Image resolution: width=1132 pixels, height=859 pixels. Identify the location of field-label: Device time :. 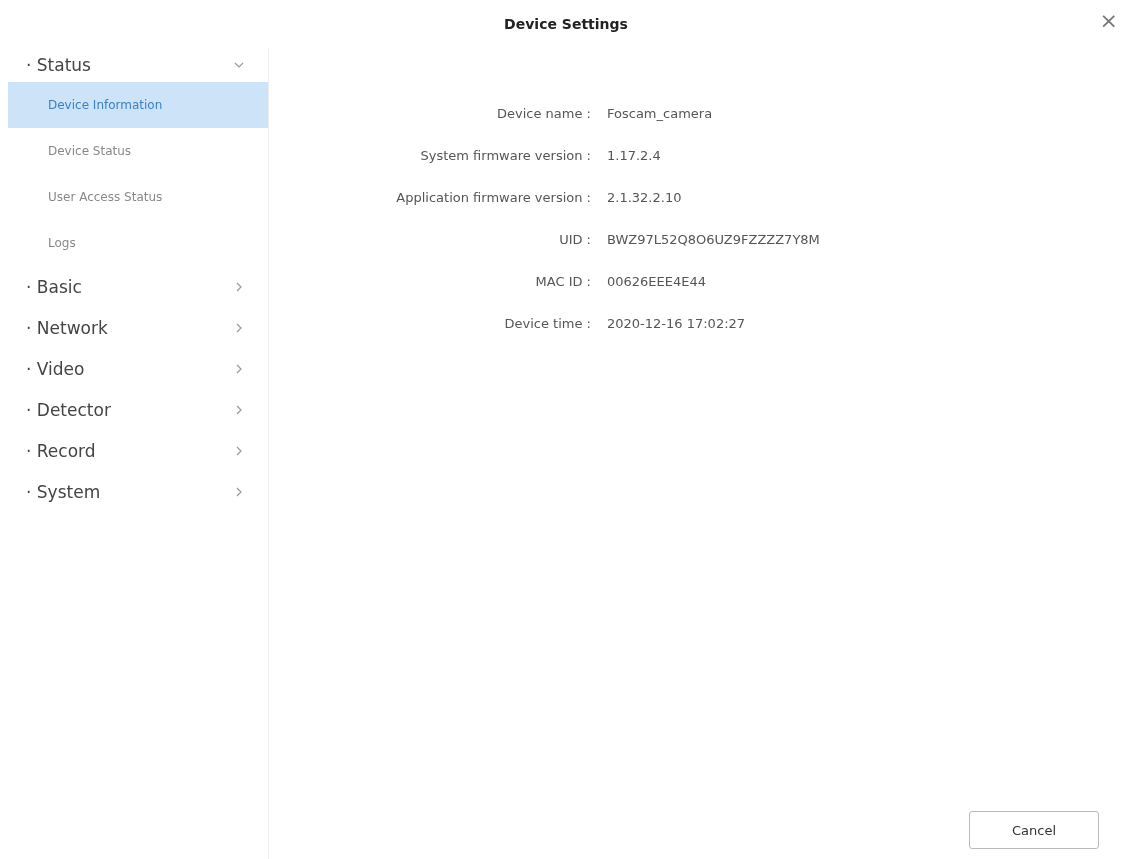
(547, 323).